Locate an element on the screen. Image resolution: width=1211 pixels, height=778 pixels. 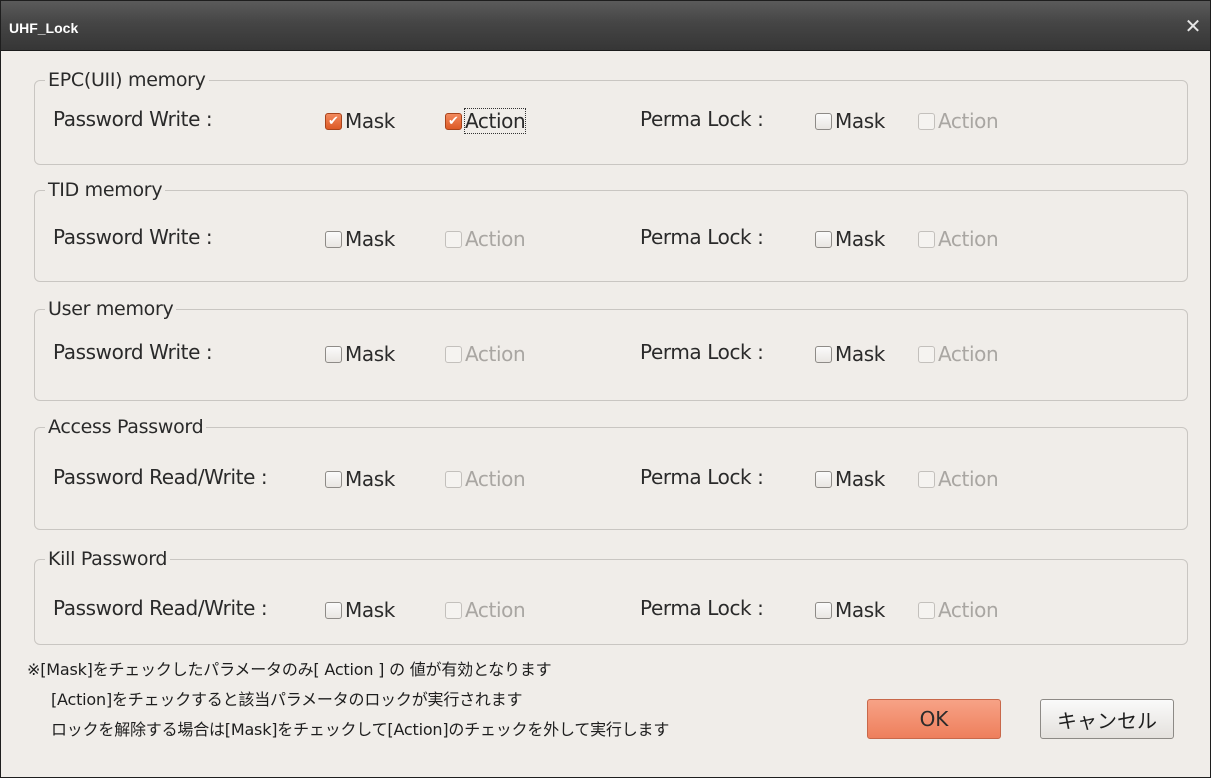
access-mask-checkbox: Mask is located at coordinates (360, 479).